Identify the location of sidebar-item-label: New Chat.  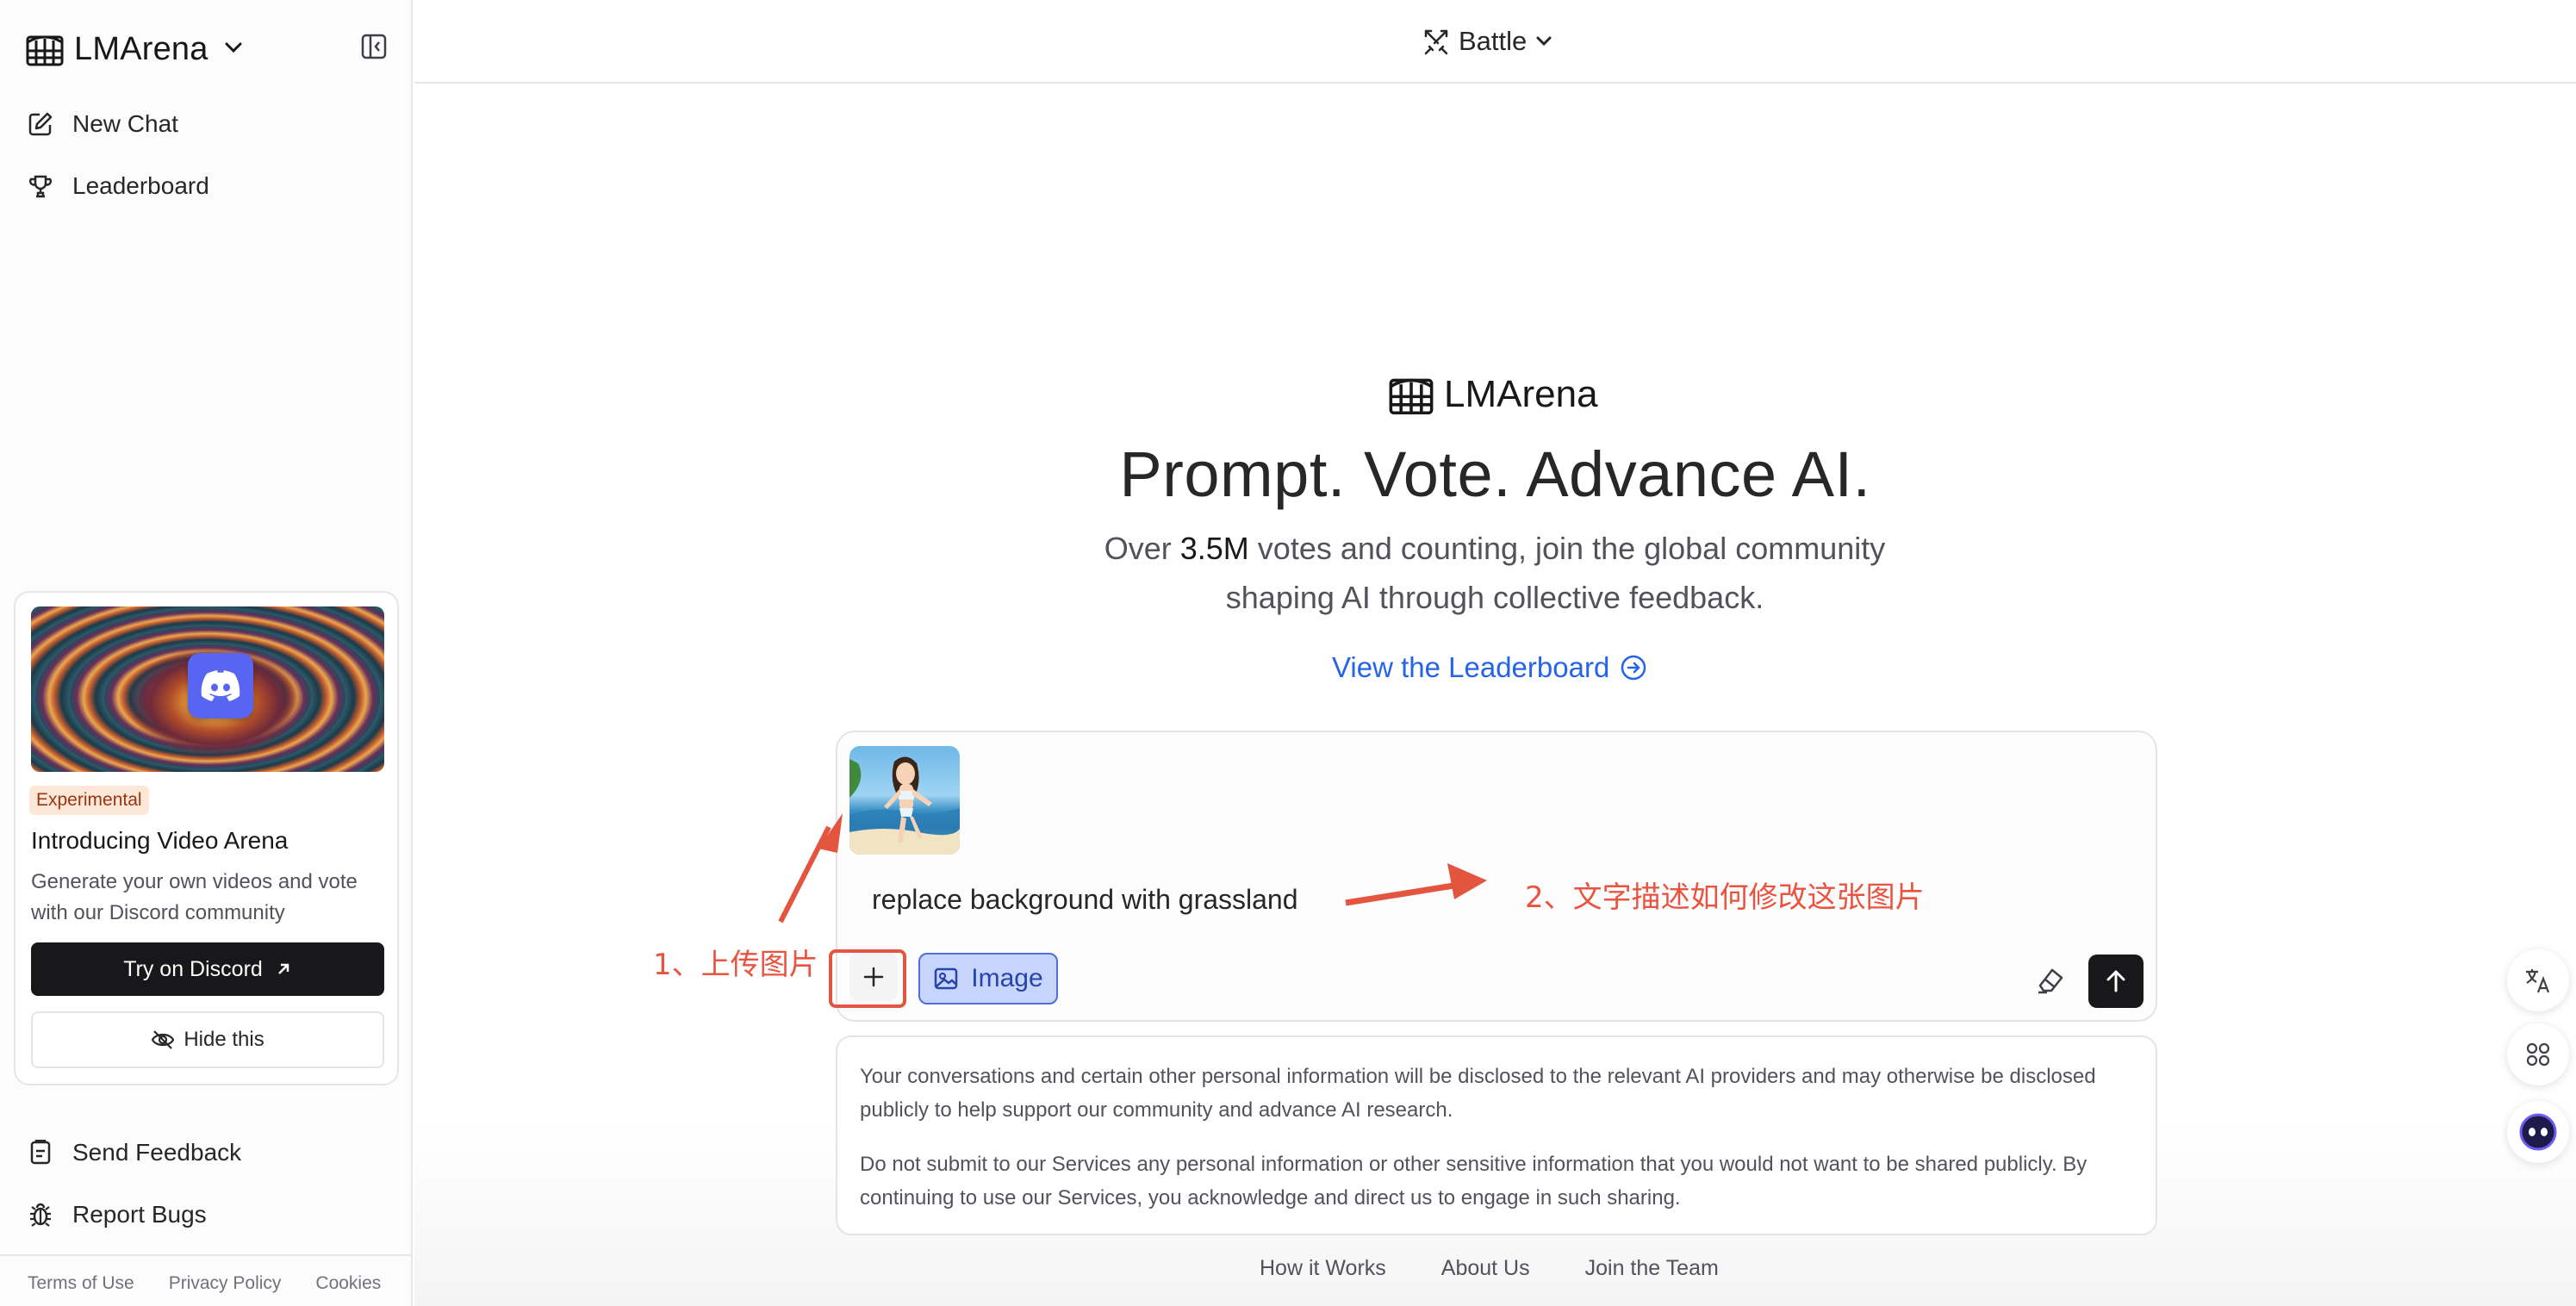
(125, 123).